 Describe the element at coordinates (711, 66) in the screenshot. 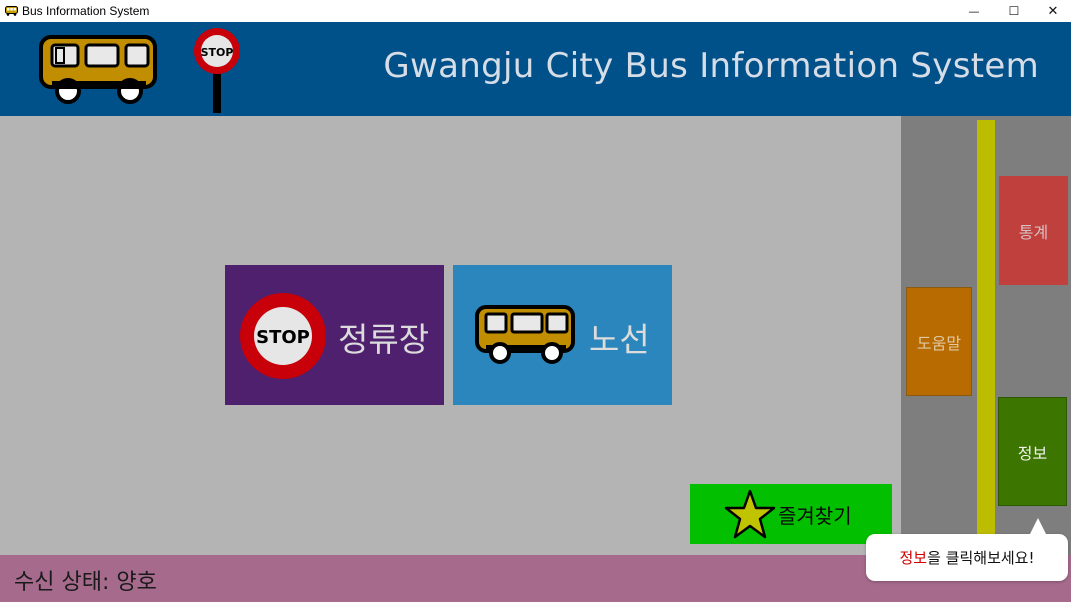

I see `page-title: Gwangju City Bus Information System` at that location.